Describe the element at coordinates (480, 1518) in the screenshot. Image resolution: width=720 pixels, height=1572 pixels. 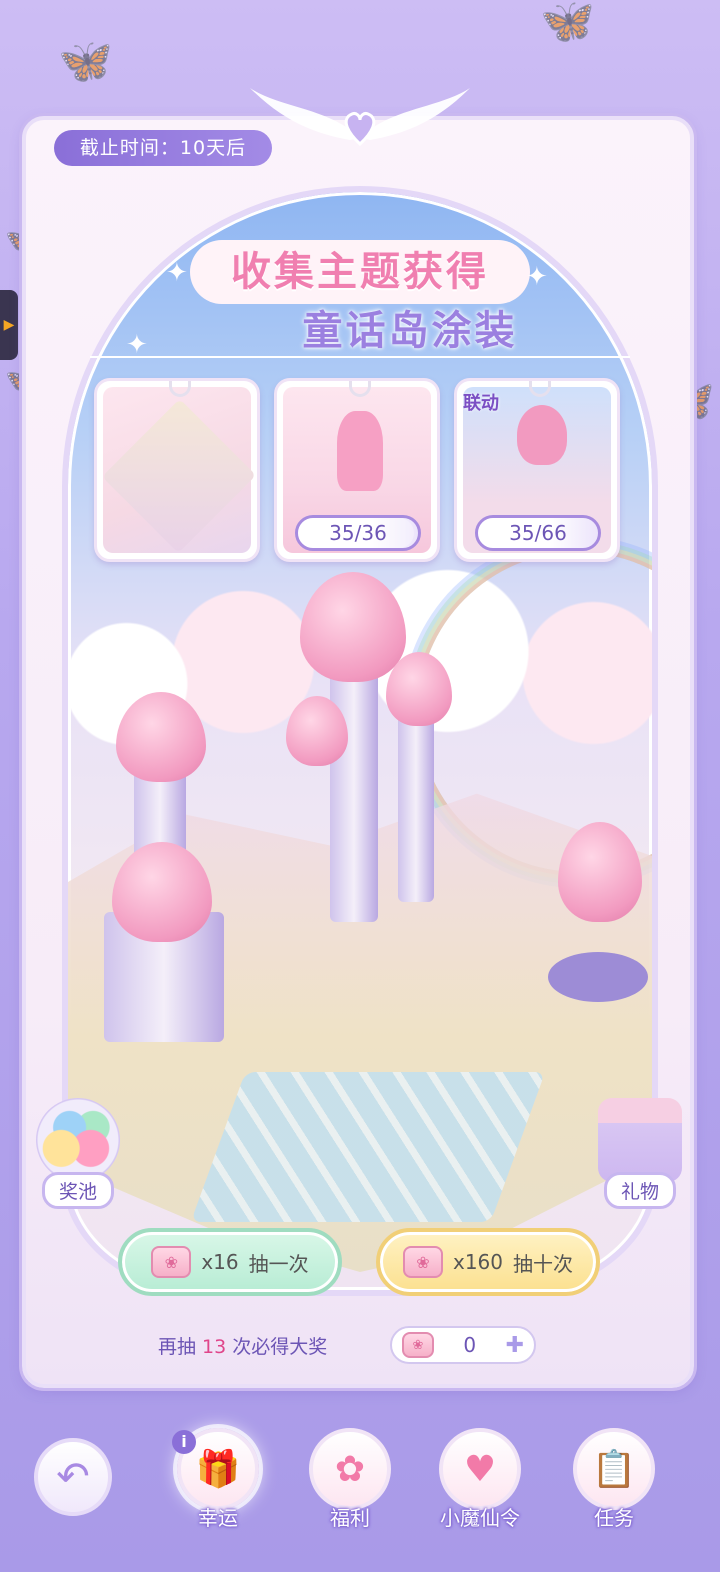
I see `nav-label-fairy-pass: 小魔仙令` at that location.